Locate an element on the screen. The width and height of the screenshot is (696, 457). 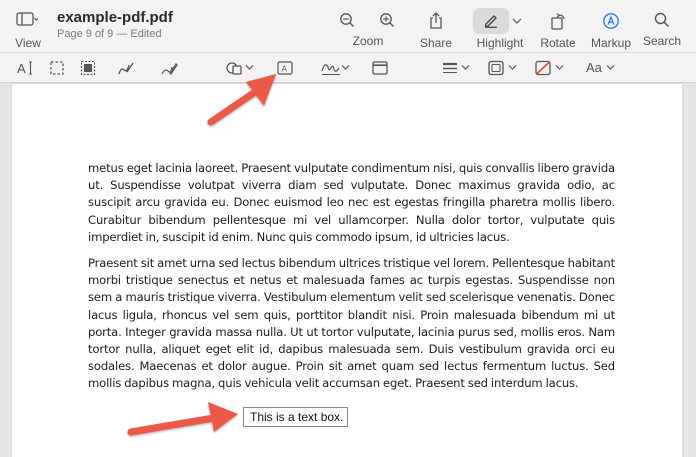
highlighter-pen-icon is located at coordinates (490, 21).